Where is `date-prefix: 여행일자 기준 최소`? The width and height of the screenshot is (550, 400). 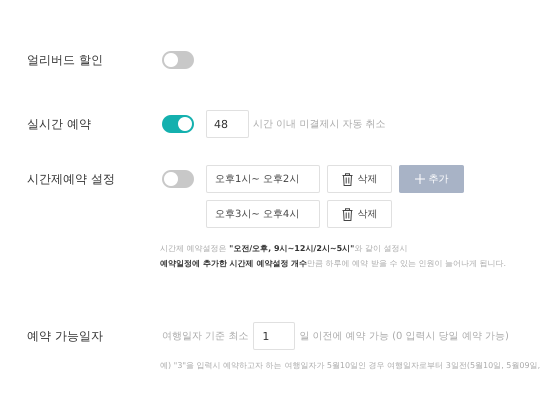 date-prefix: 여행일자 기준 최소 is located at coordinates (205, 337).